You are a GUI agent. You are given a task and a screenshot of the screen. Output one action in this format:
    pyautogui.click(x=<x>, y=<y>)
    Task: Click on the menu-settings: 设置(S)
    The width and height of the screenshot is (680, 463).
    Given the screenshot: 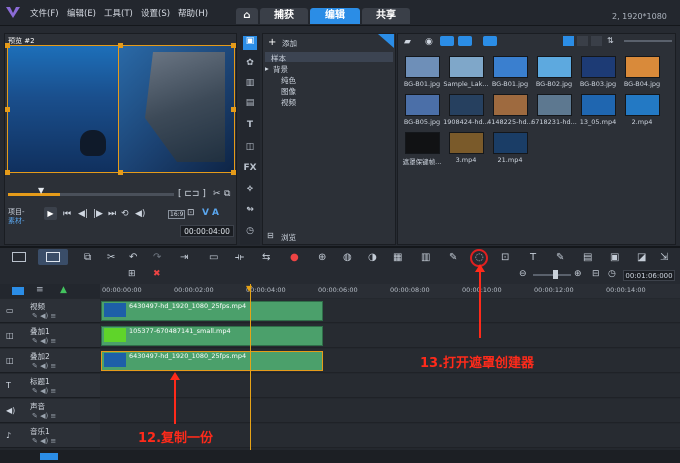 What is the action you would take?
    pyautogui.click(x=155, y=13)
    